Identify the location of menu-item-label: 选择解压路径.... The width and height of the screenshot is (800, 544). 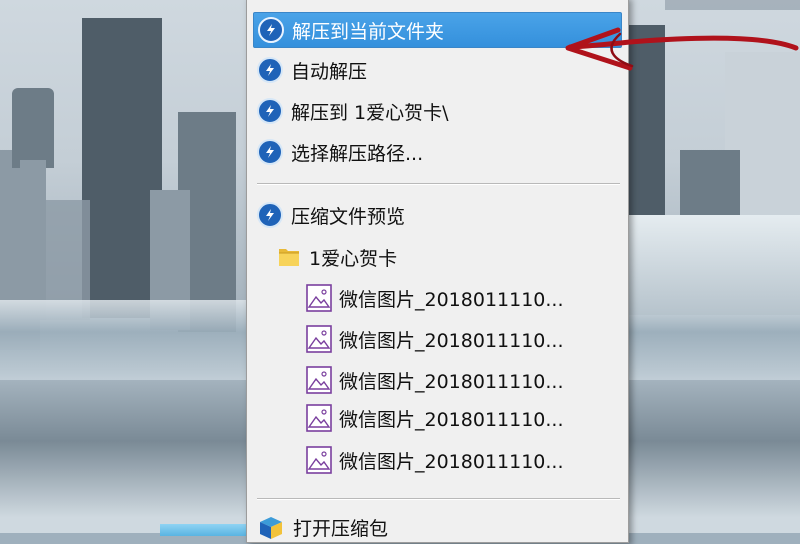
(357, 153).